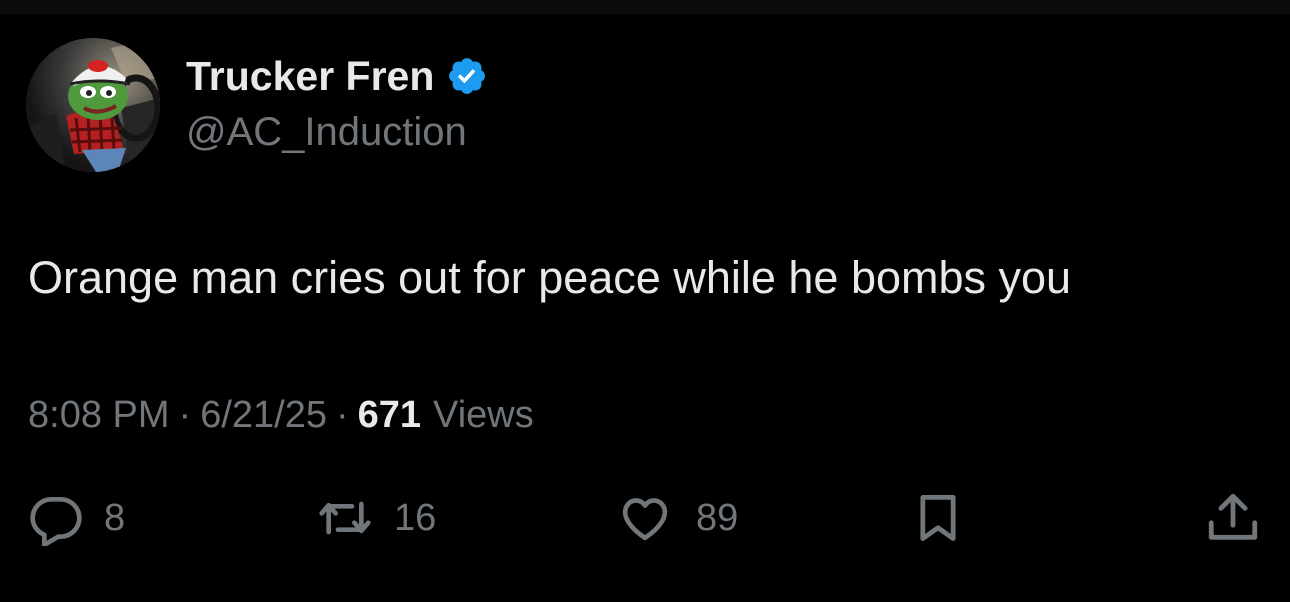  Describe the element at coordinates (345, 518) in the screenshot. I see `repost-icon` at that location.